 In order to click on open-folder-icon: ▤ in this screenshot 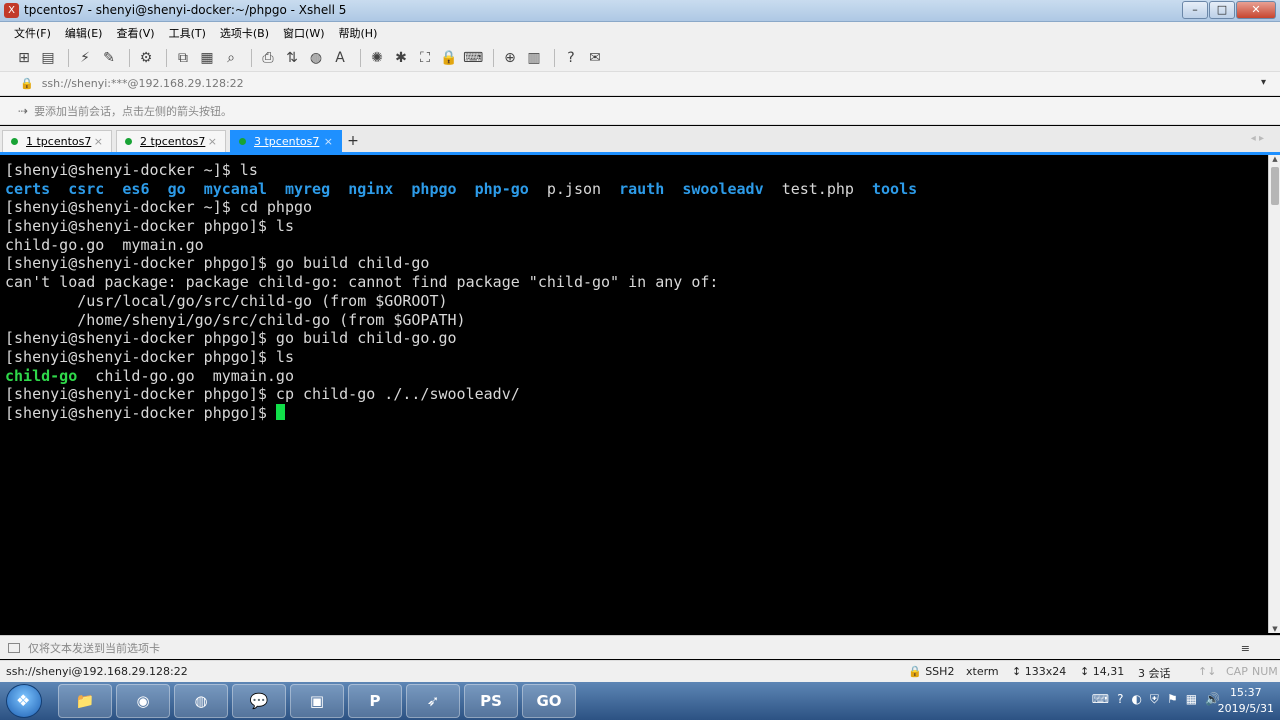, I will do `click(48, 58)`.